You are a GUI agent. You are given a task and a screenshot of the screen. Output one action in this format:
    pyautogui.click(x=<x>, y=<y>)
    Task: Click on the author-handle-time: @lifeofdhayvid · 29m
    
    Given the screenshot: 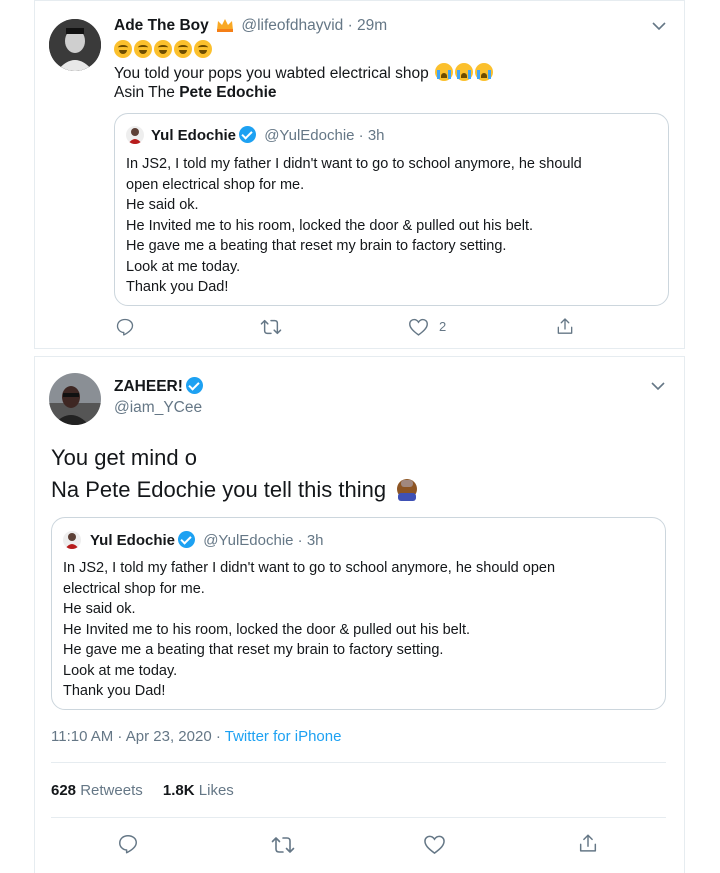 What is the action you would take?
    pyautogui.click(x=314, y=25)
    